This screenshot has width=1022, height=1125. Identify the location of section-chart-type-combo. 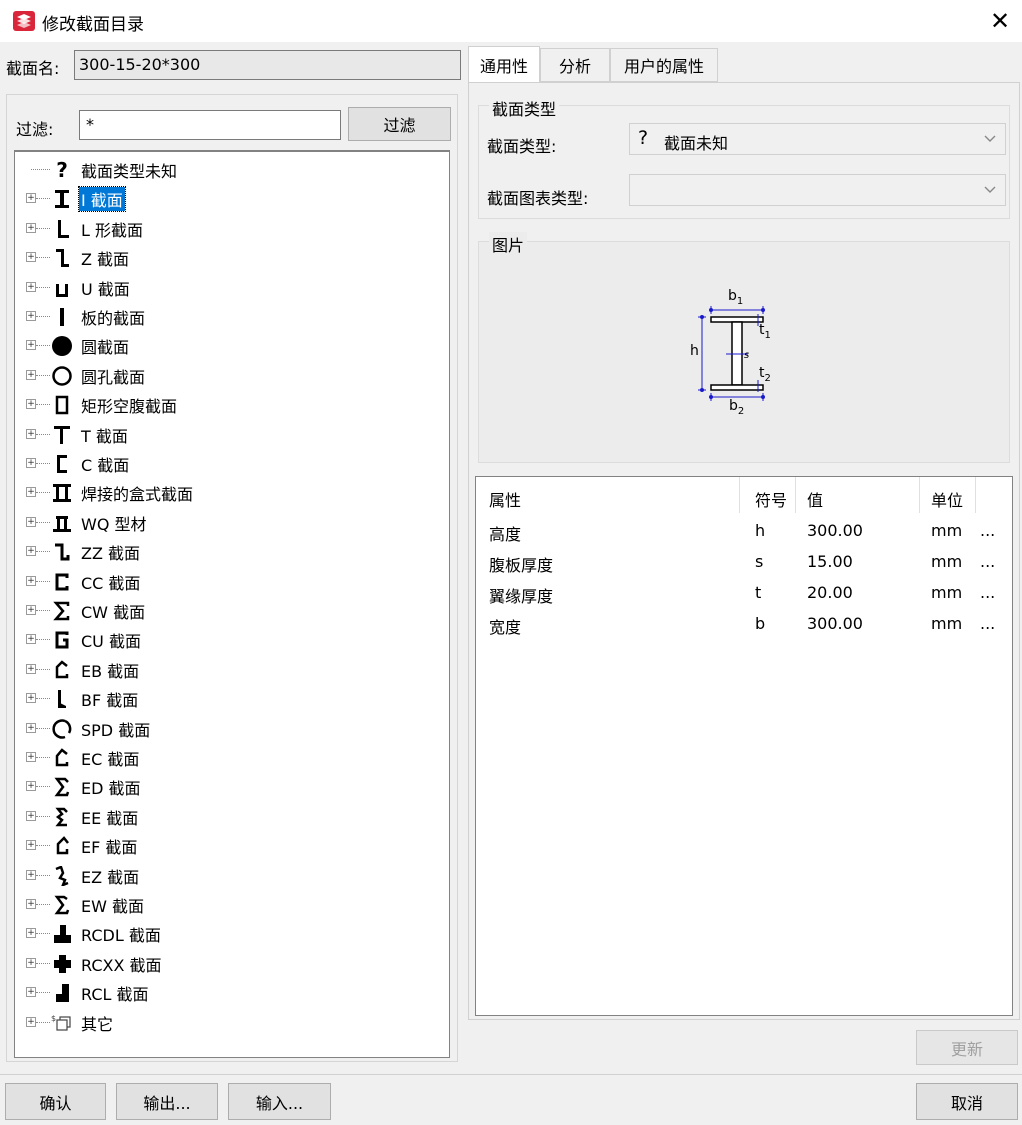
(817, 190).